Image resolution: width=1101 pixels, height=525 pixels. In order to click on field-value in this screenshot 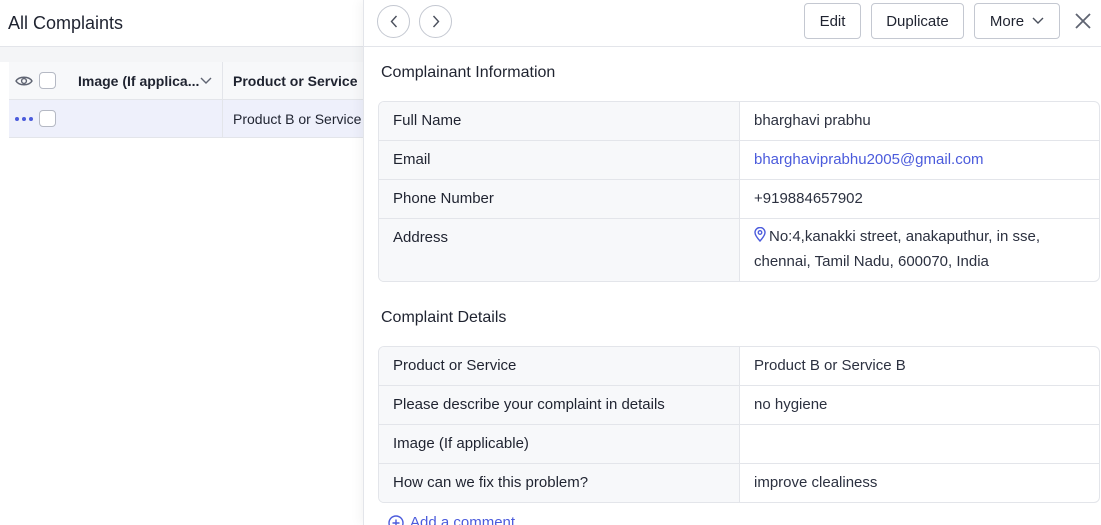, I will do `click(919, 444)`.